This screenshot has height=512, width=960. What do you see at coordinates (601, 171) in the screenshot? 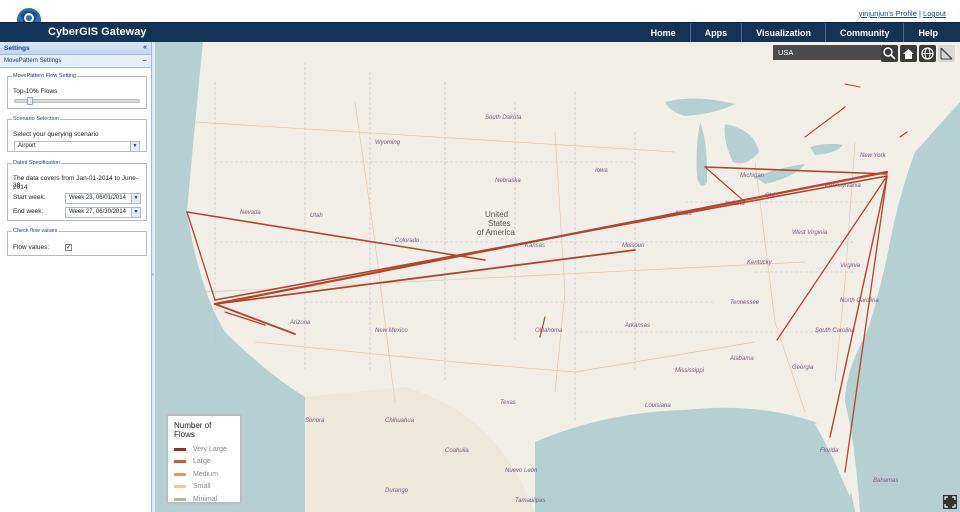
I see `map-label-iowa: Iowa` at bounding box center [601, 171].